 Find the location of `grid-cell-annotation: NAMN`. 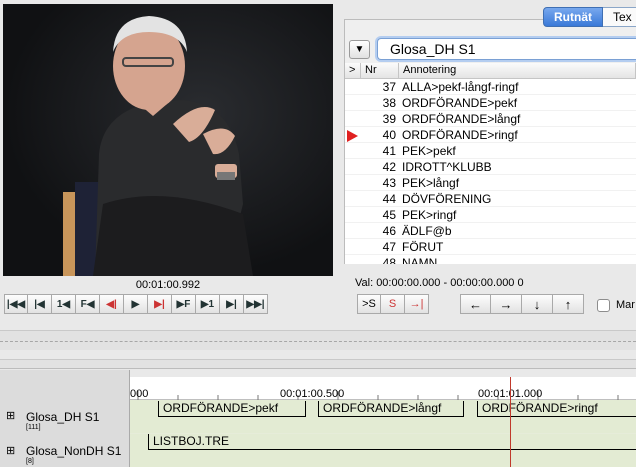

grid-cell-annotation: NAMN is located at coordinates (420, 260).